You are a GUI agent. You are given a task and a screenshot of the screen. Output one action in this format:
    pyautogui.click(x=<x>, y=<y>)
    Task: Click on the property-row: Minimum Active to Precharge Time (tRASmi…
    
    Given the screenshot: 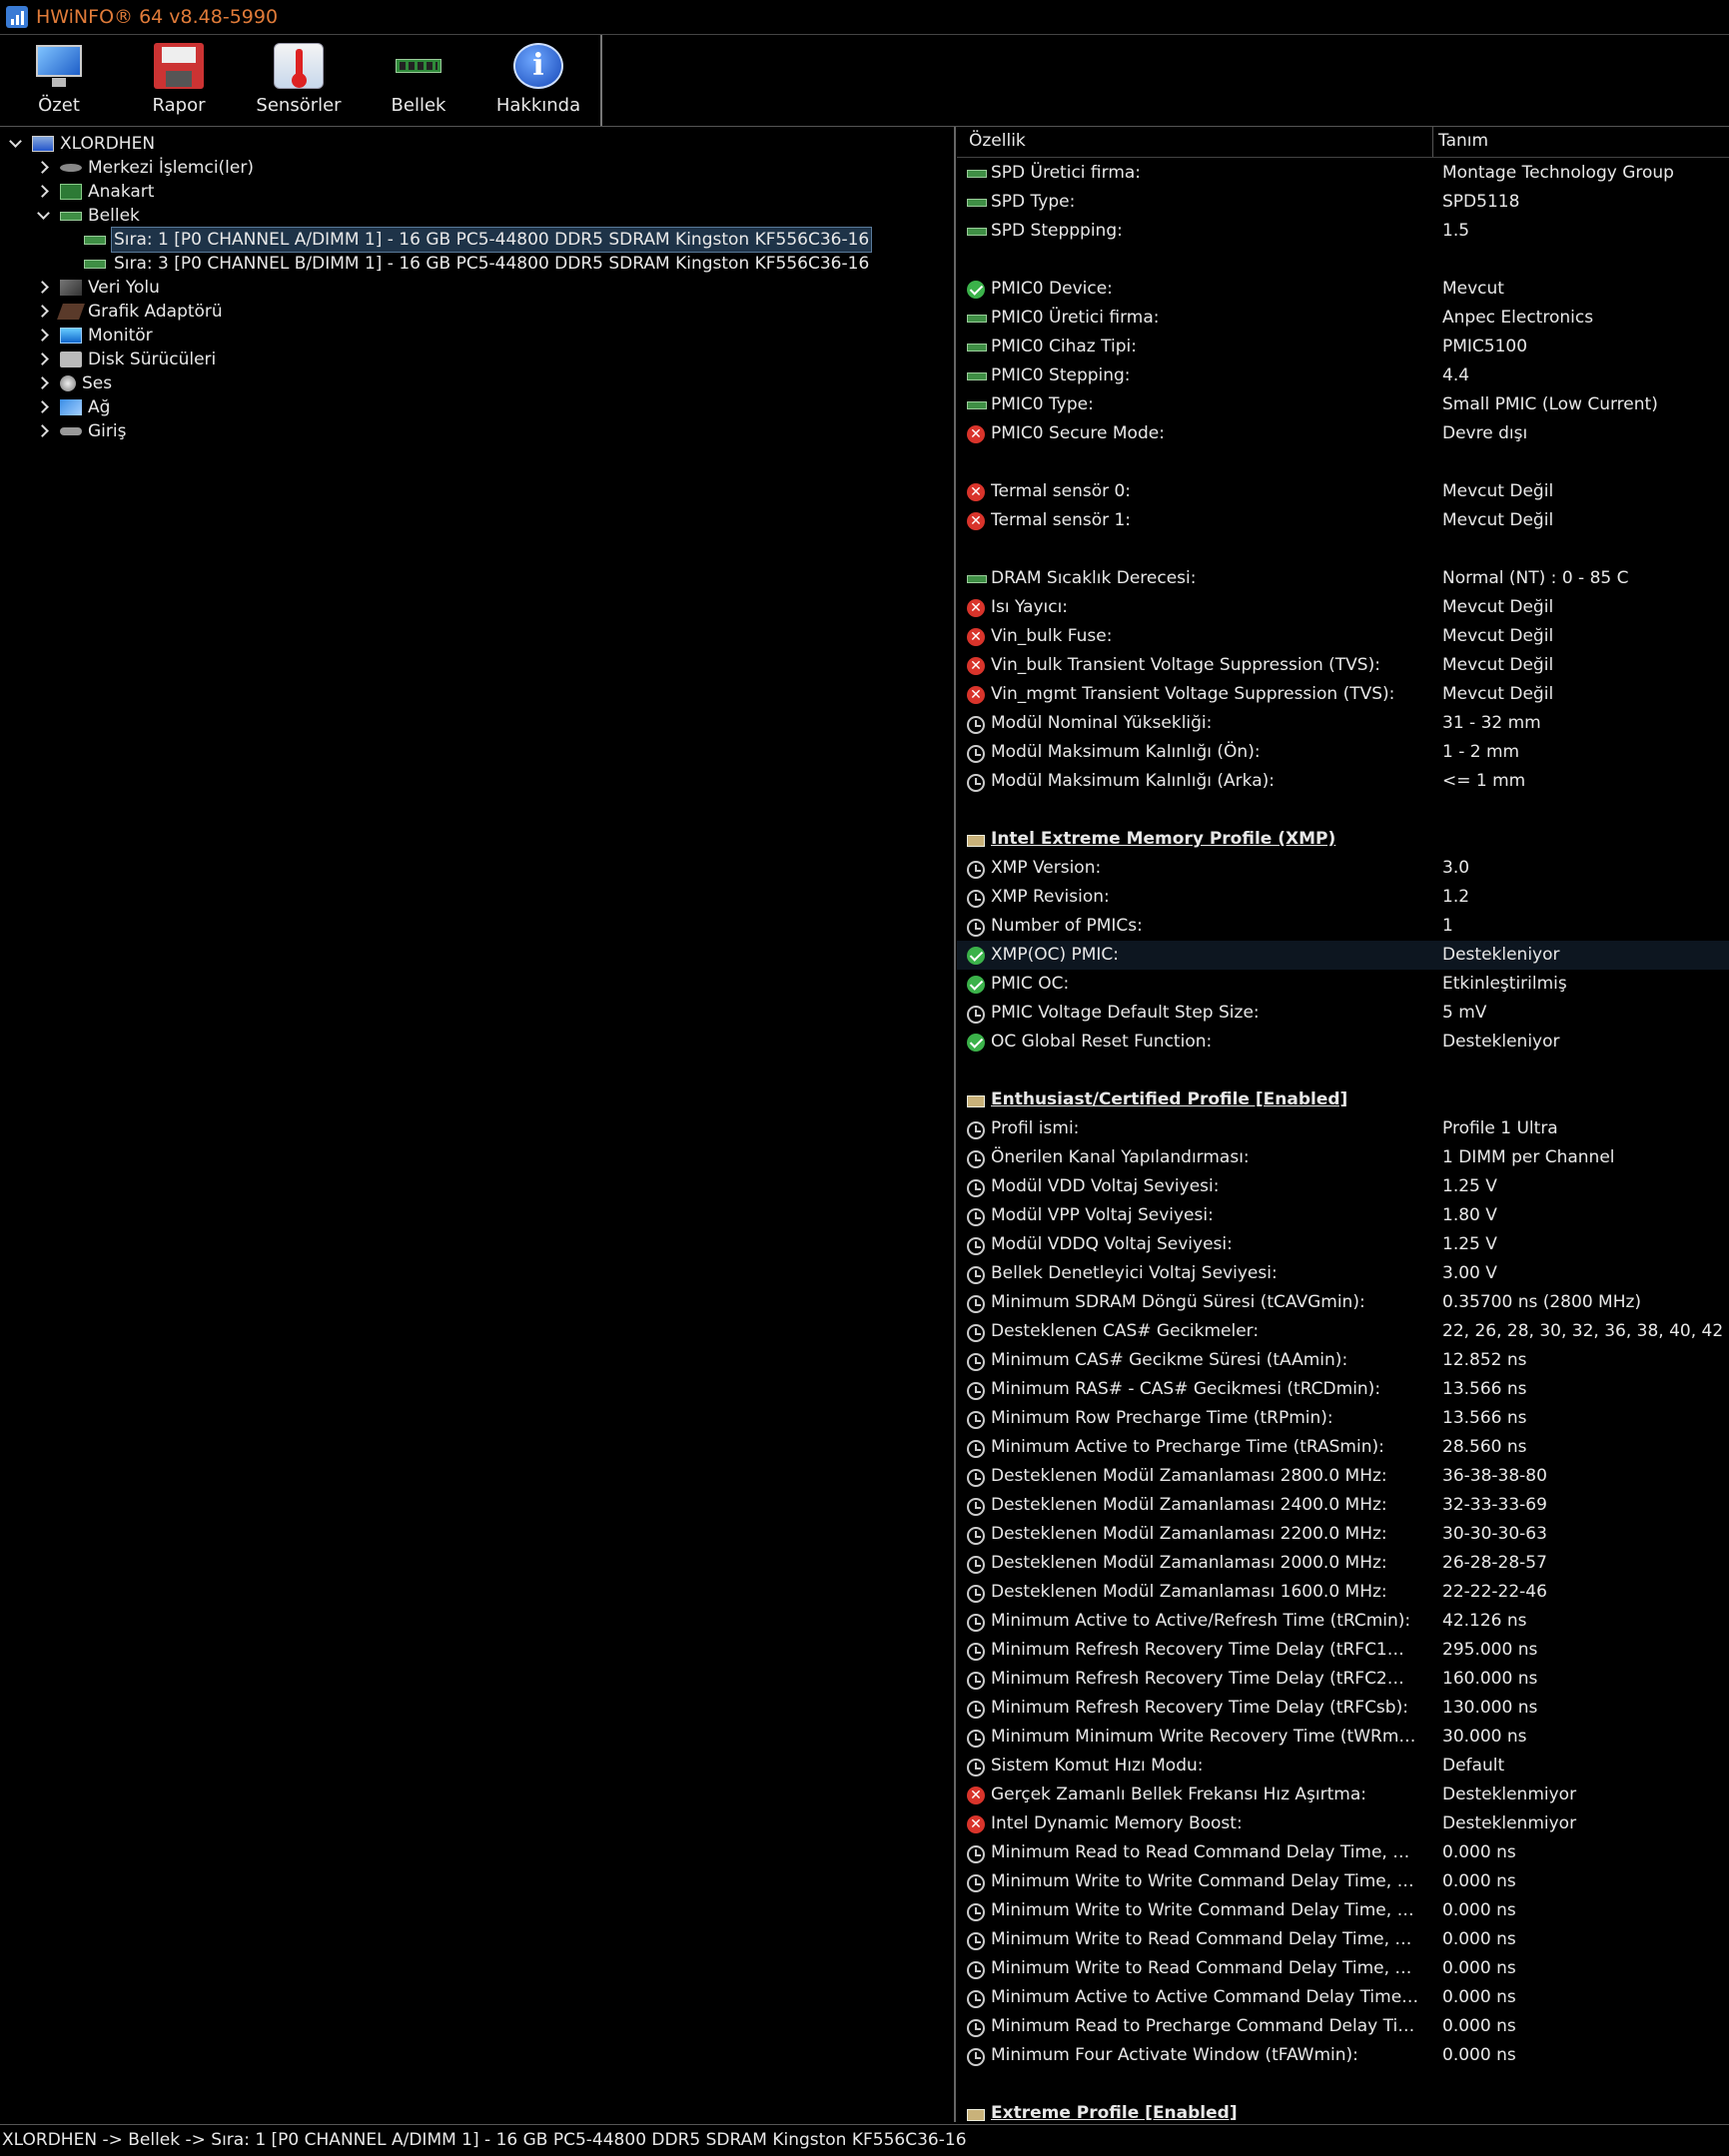 What is the action you would take?
    pyautogui.click(x=1343, y=1448)
    